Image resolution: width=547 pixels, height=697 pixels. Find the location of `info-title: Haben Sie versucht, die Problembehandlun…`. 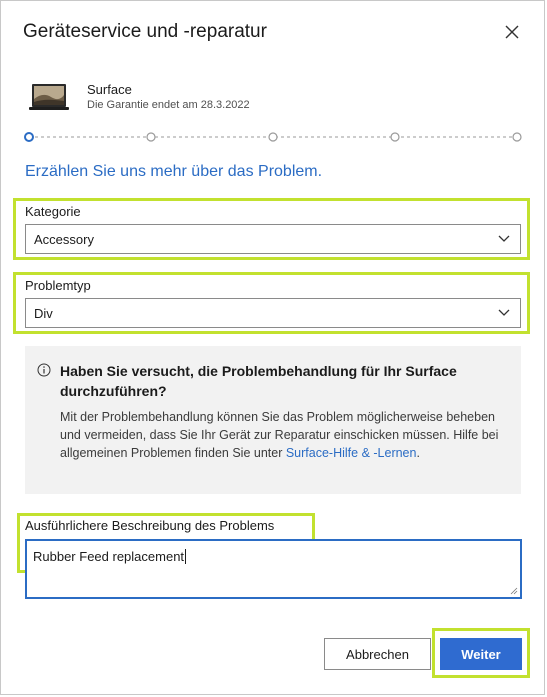

info-title: Haben Sie versucht, die Problembehandlun… is located at coordinates (258, 381).